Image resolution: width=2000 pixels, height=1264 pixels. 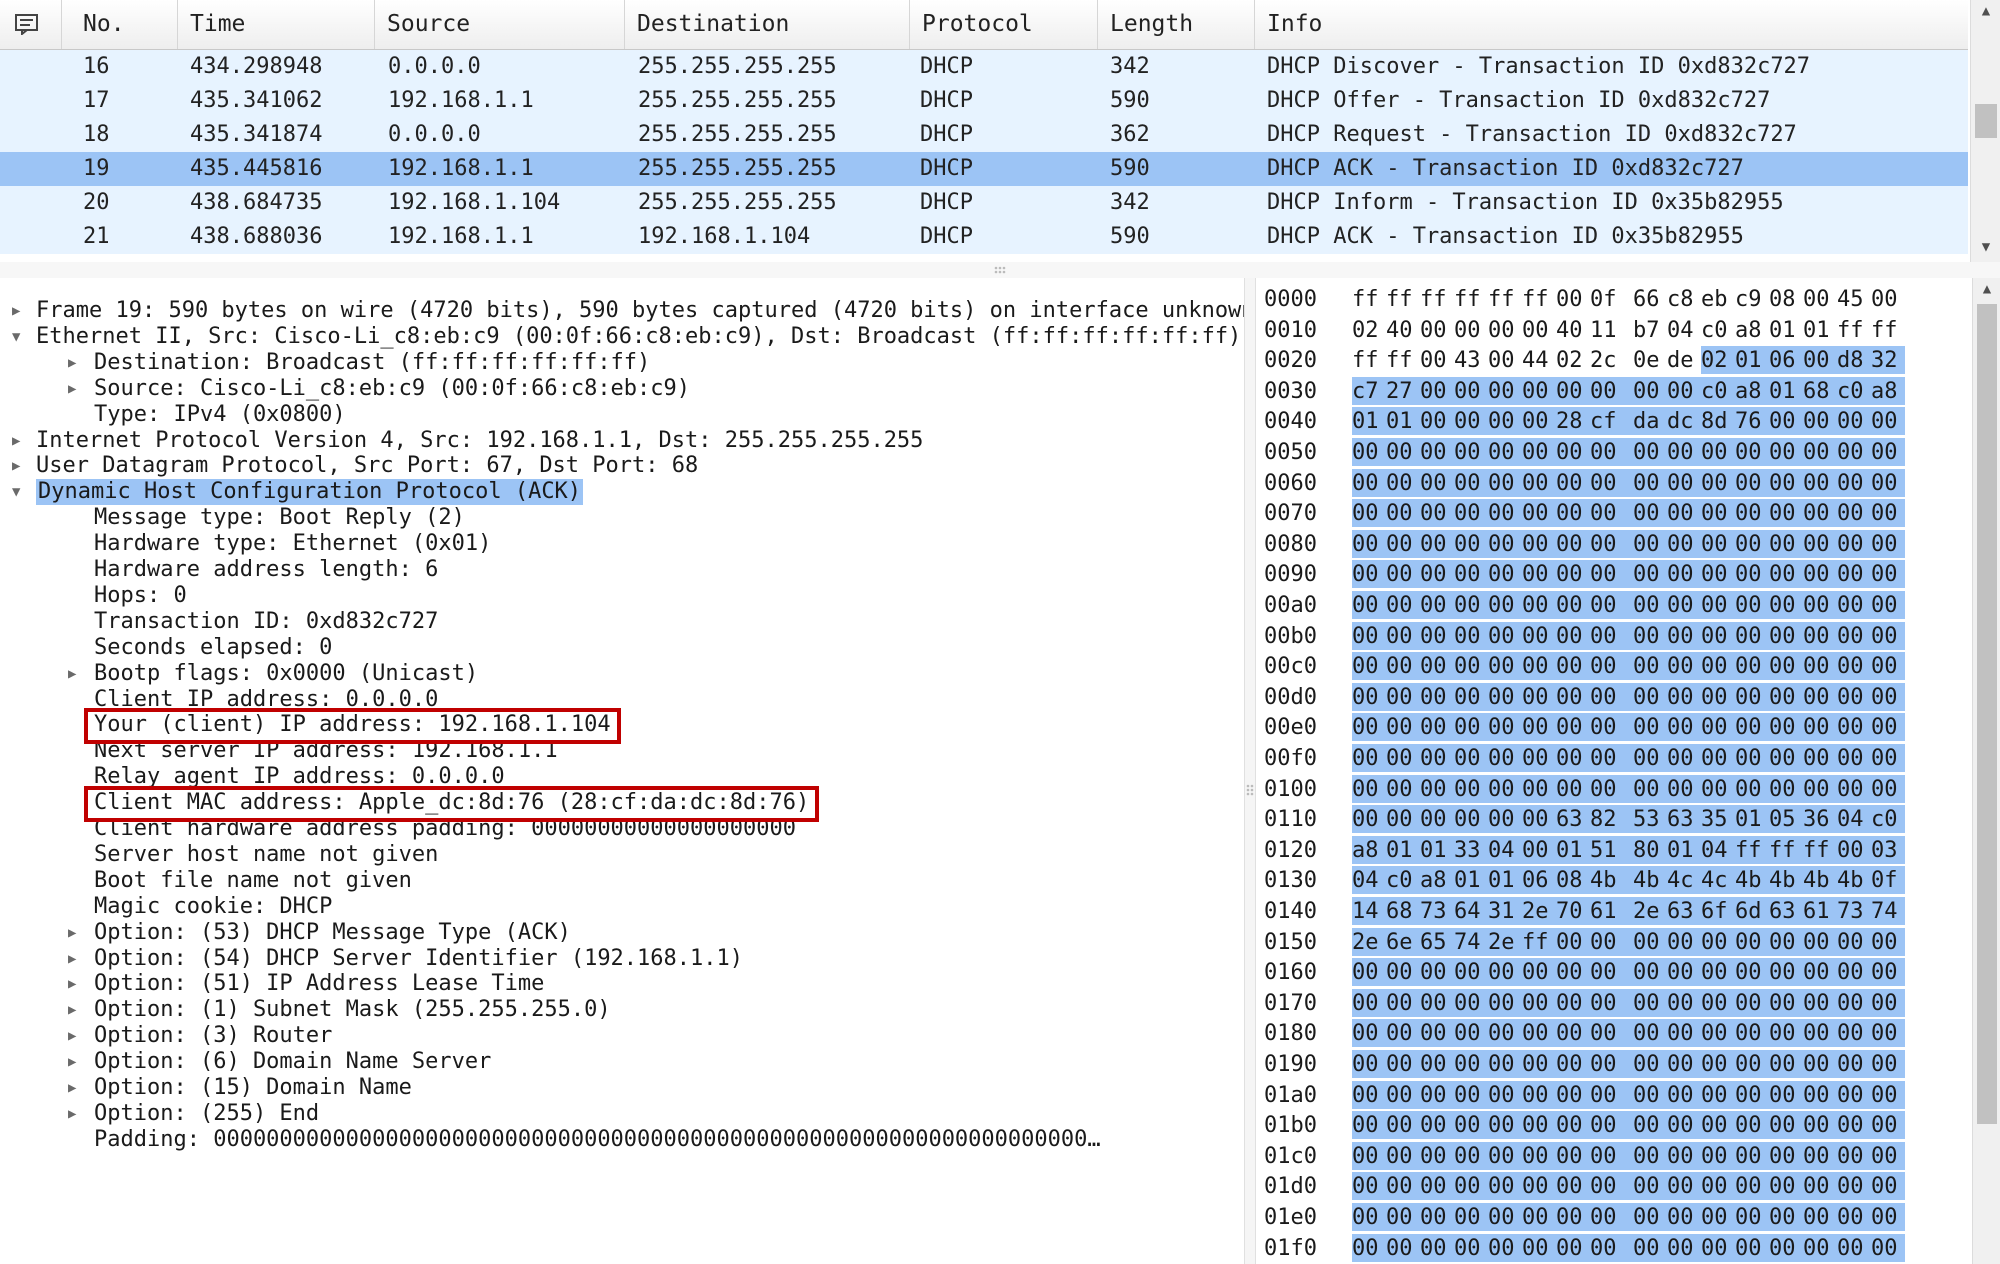 I want to click on expand-arrow-down-icon: ▼, so click(x=20, y=492).